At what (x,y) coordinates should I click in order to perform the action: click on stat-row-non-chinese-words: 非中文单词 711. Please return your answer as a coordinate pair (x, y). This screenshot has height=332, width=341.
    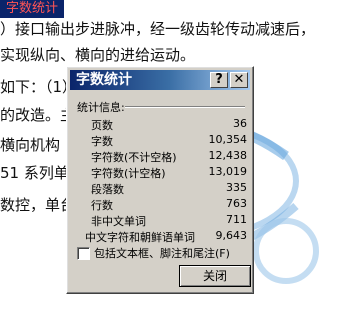
    Looking at the image, I should click on (170, 221).